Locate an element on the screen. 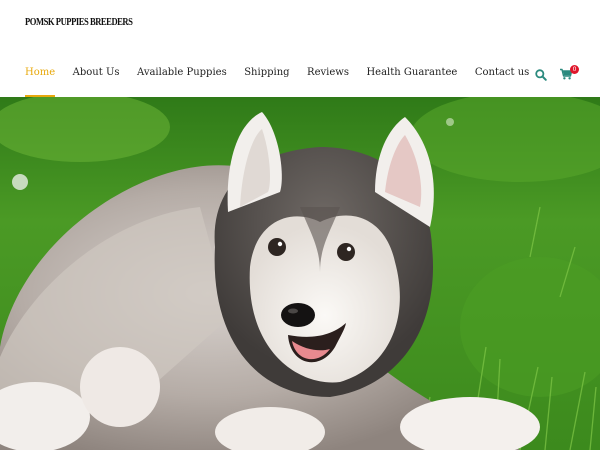 This screenshot has width=600, height=450. nav-about-us: About Us is located at coordinates (96, 73).